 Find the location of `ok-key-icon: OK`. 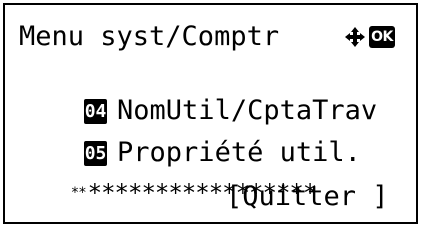

ok-key-icon: OK is located at coordinates (382, 37).